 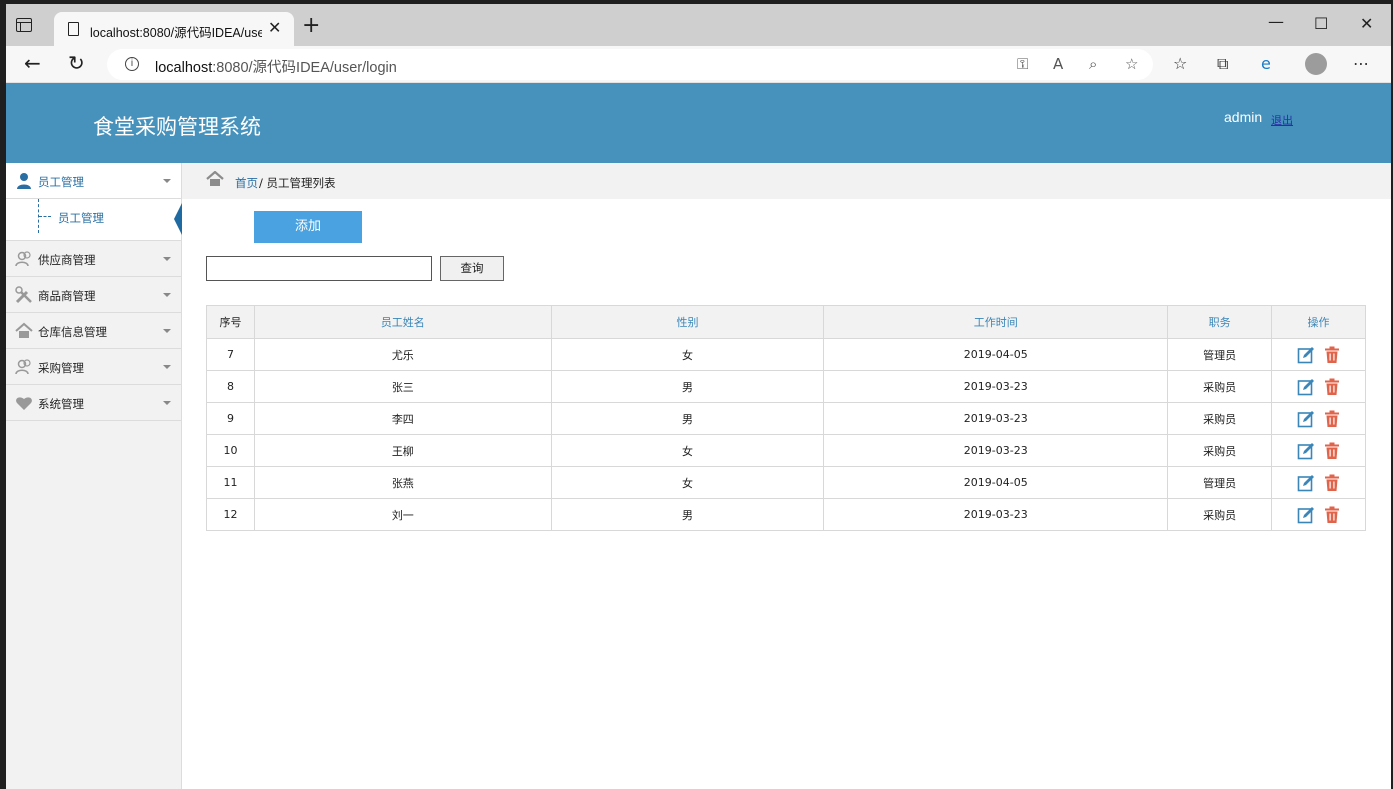 What do you see at coordinates (81, 218) in the screenshot?
I see `sidebar-subitem-label: 员工管理` at bounding box center [81, 218].